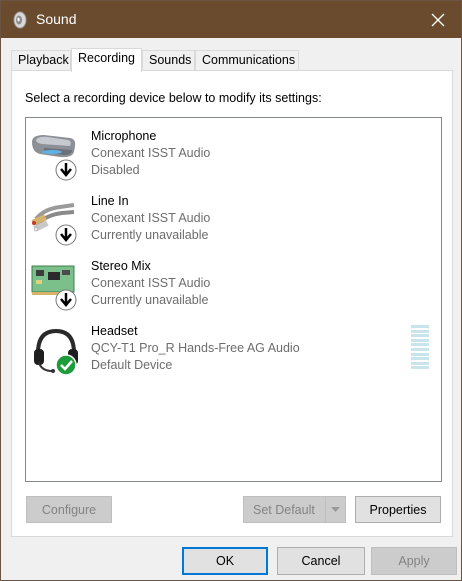 The width and height of the screenshot is (462, 581). I want to click on close-button, so click(438, 19).